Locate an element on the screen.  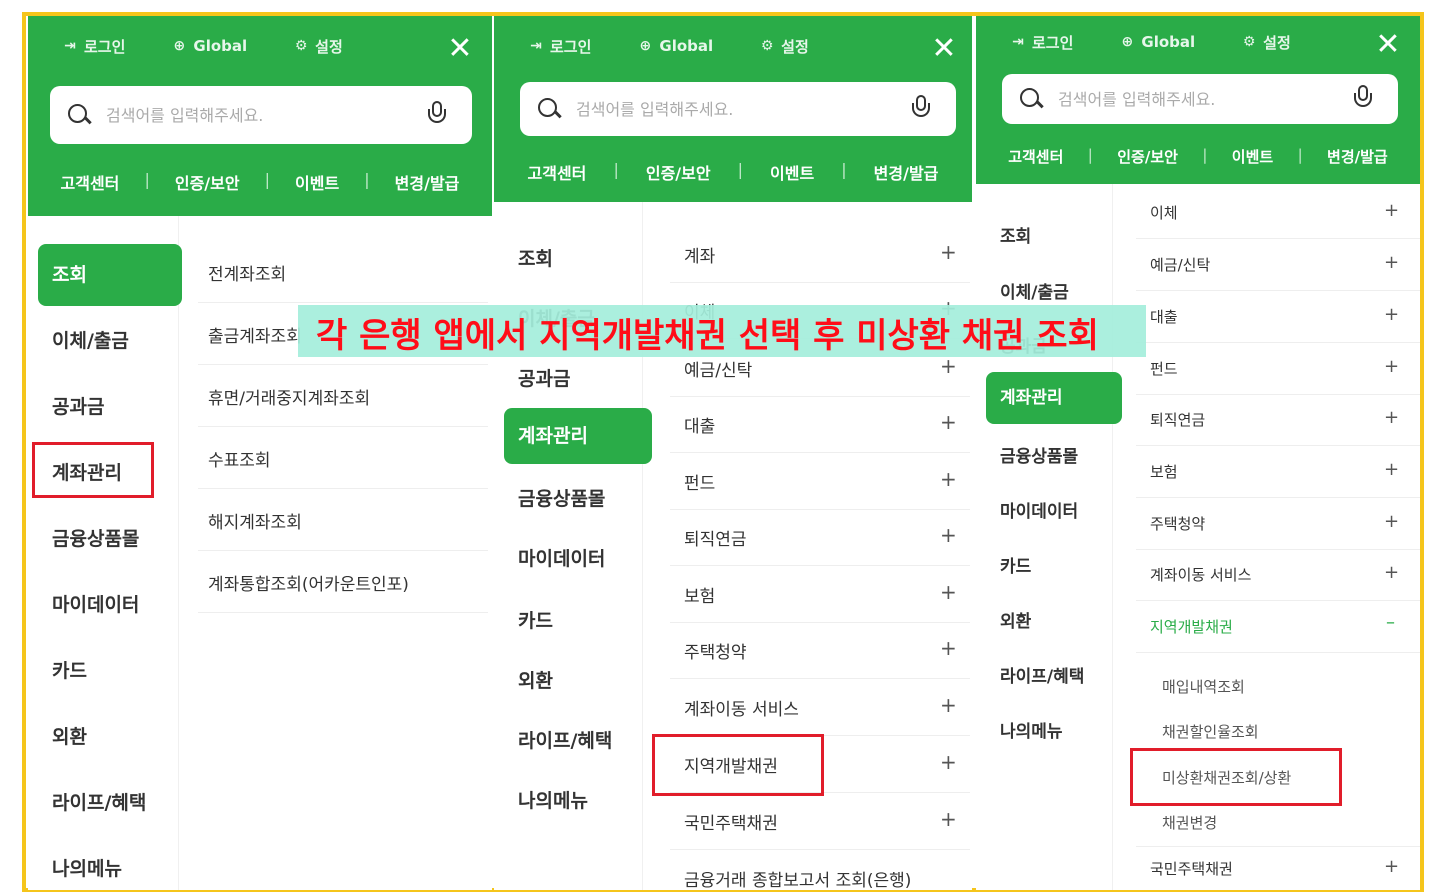
submenu-child: 채권변경 is located at coordinates (1189, 822).